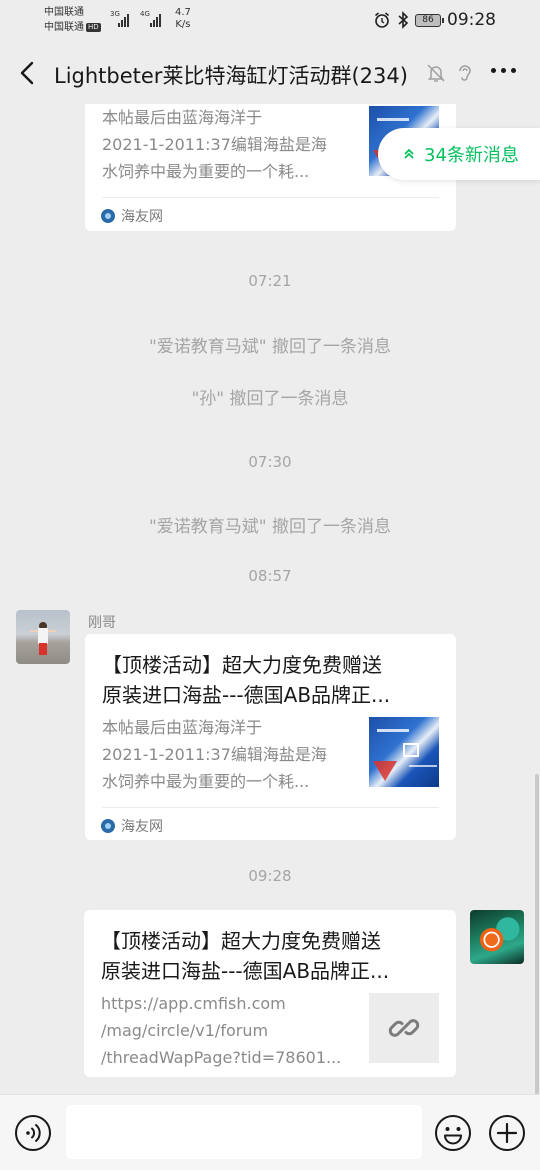  What do you see at coordinates (270, 399) in the screenshot?
I see `system-message: "孙" 撤回了一条消息` at bounding box center [270, 399].